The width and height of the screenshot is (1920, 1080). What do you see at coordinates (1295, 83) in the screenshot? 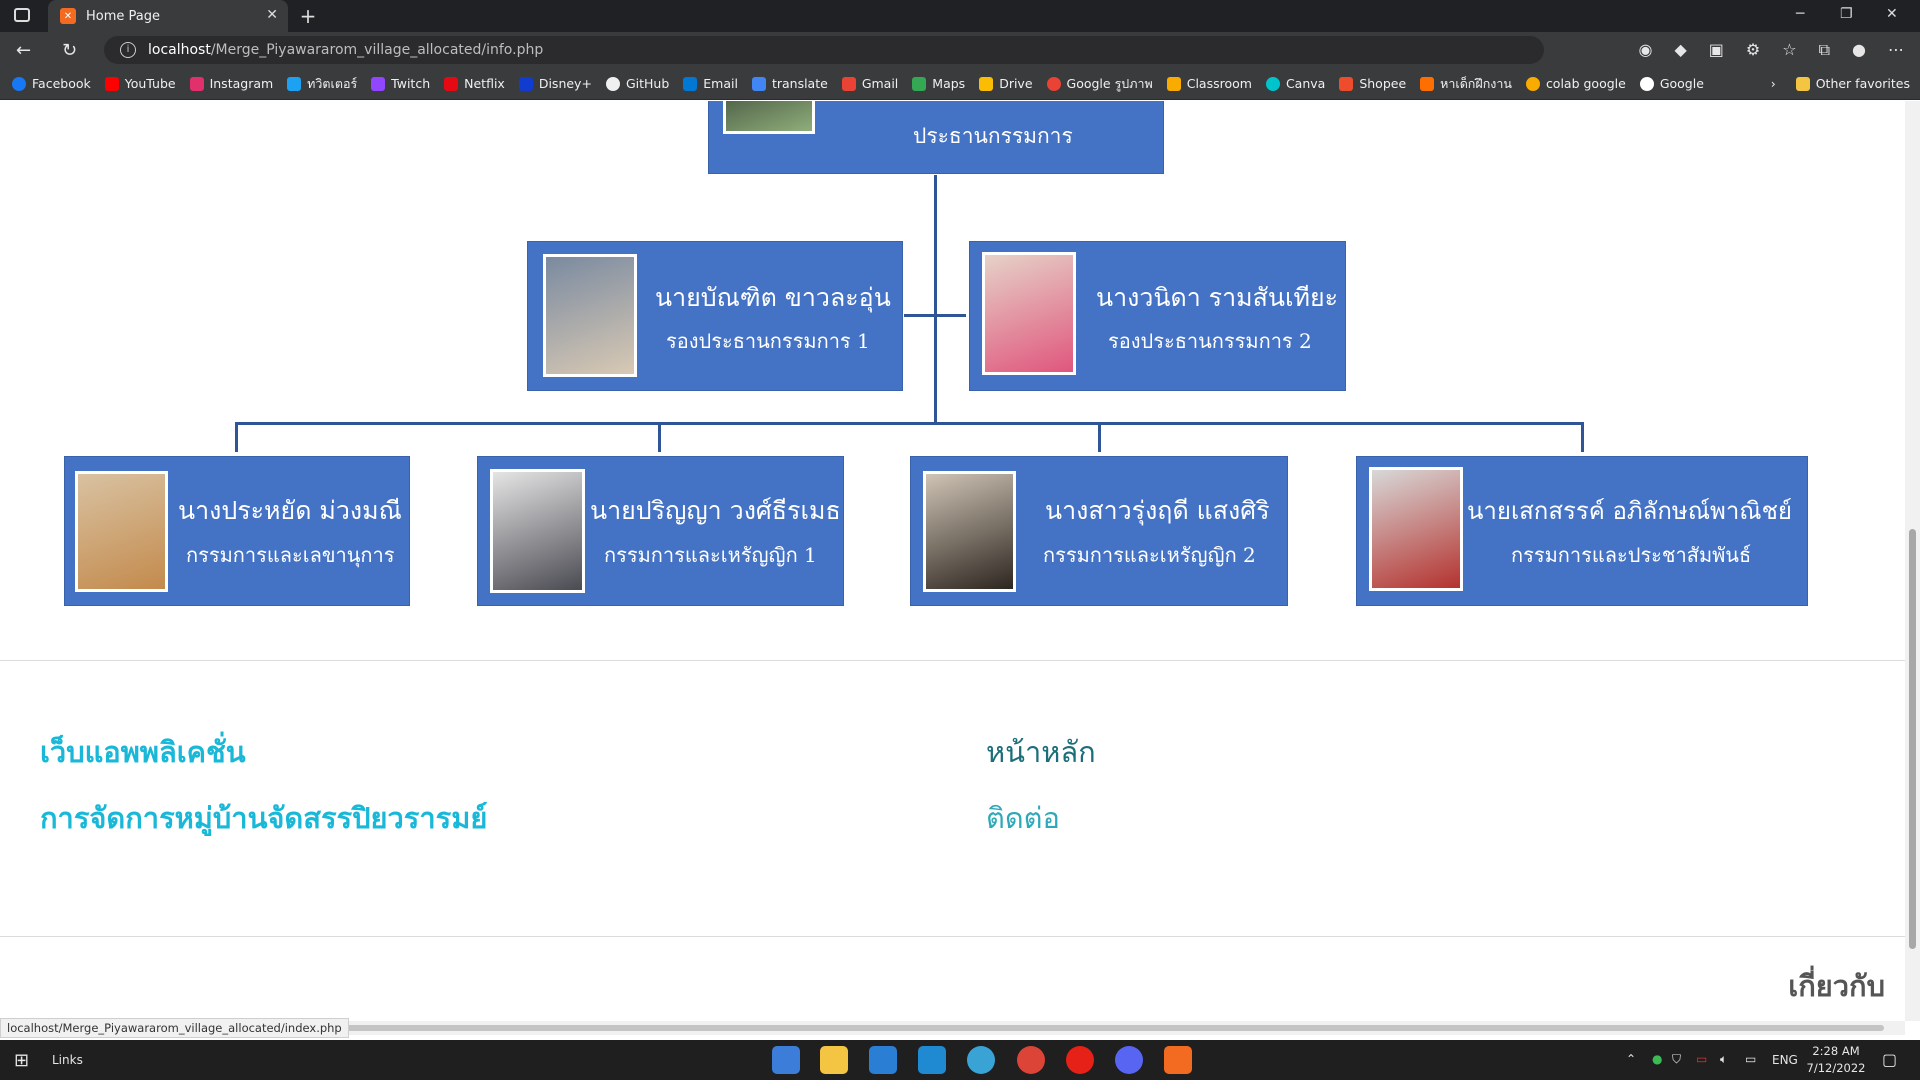
I see `bookmark-canva: Canva` at bounding box center [1295, 83].